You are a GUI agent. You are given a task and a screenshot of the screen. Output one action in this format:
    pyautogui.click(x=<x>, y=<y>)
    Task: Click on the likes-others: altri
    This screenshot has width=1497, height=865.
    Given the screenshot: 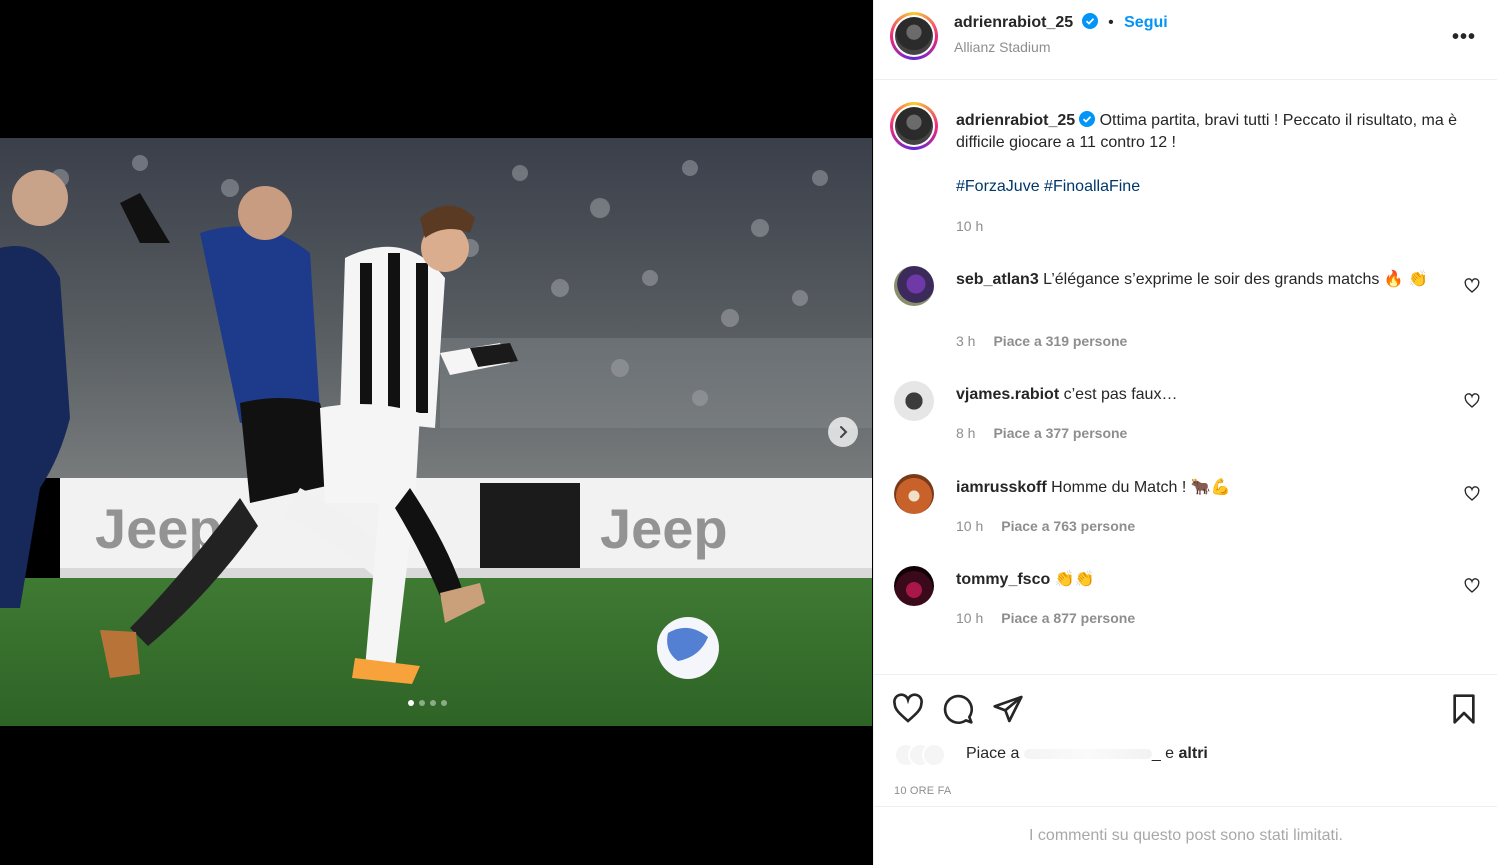 What is the action you would take?
    pyautogui.click(x=1193, y=753)
    